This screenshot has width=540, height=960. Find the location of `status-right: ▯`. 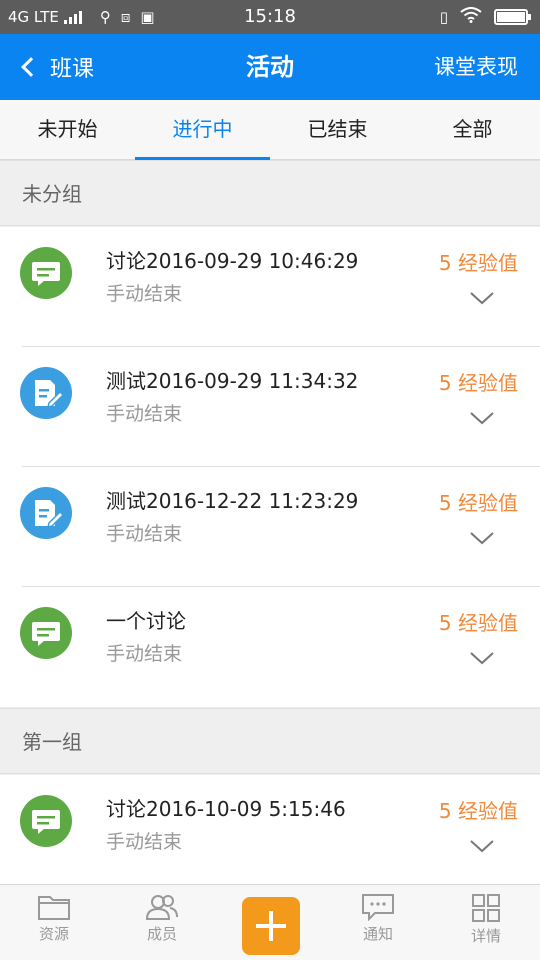

status-right: ▯ is located at coordinates (485, 17).